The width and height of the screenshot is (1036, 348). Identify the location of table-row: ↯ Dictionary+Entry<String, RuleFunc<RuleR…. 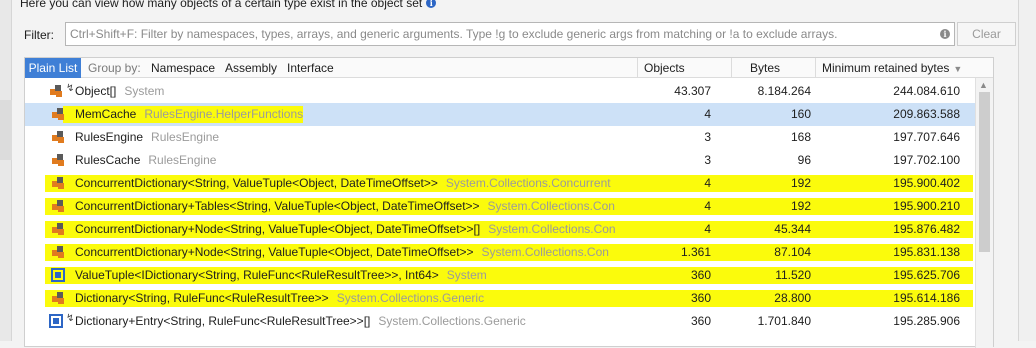
(500, 321).